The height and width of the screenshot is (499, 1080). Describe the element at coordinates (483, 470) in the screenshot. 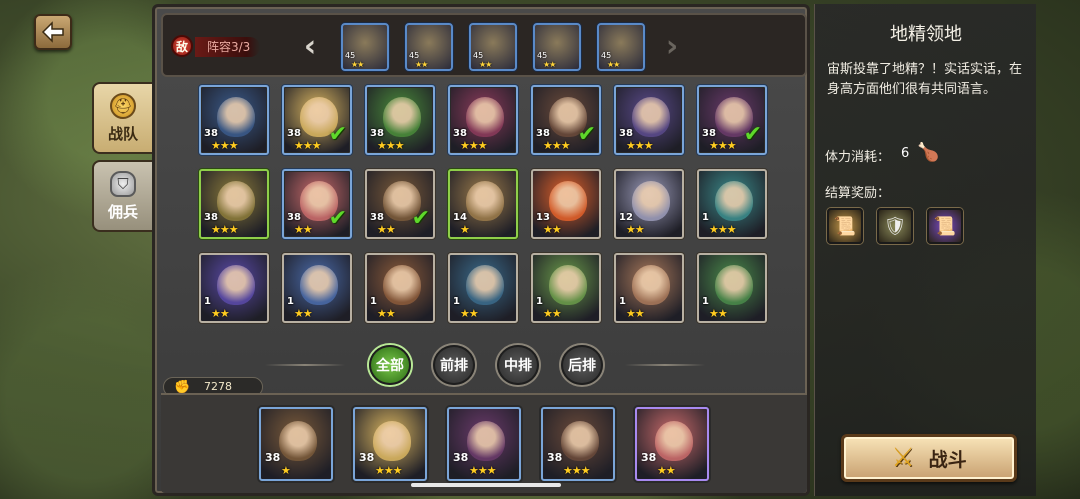

I see `lineup-hero-stars: ★★★` at that location.